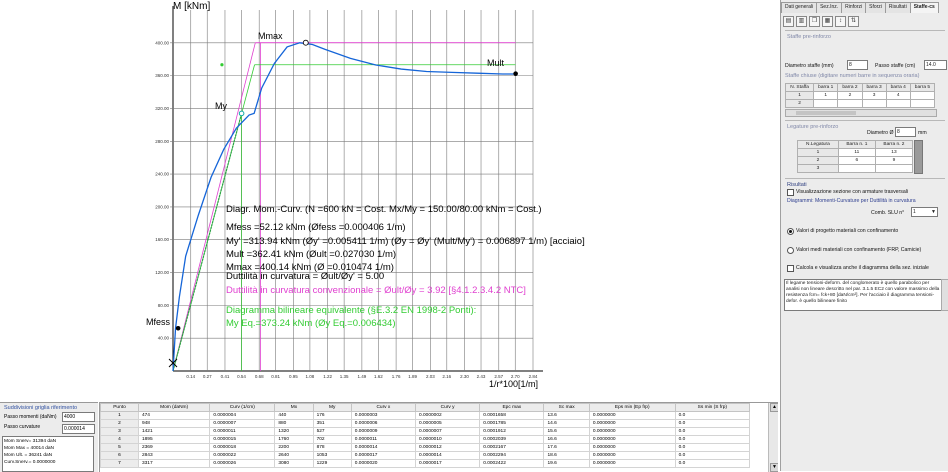 This screenshot has width=948, height=472. Describe the element at coordinates (222, 65) in the screenshot. I see `bilinear-point` at that location.